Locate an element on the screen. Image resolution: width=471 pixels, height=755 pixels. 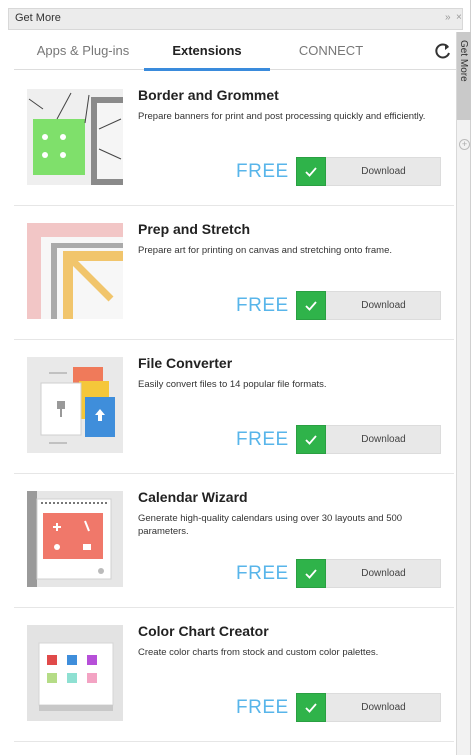
side-tab-get-more: Get More is located at coordinates (464, 76).